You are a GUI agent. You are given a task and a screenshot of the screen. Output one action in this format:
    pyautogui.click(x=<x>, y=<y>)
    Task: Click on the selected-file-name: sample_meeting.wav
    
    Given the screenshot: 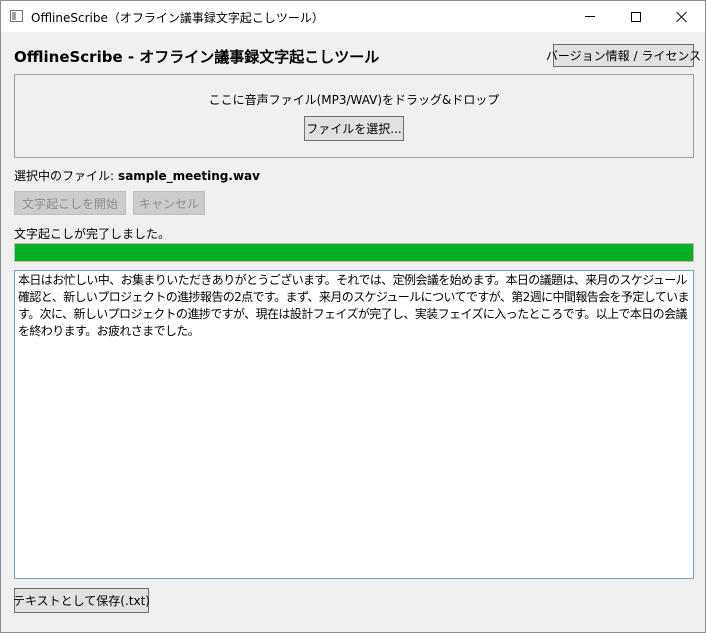 What is the action you would take?
    pyautogui.click(x=189, y=176)
    